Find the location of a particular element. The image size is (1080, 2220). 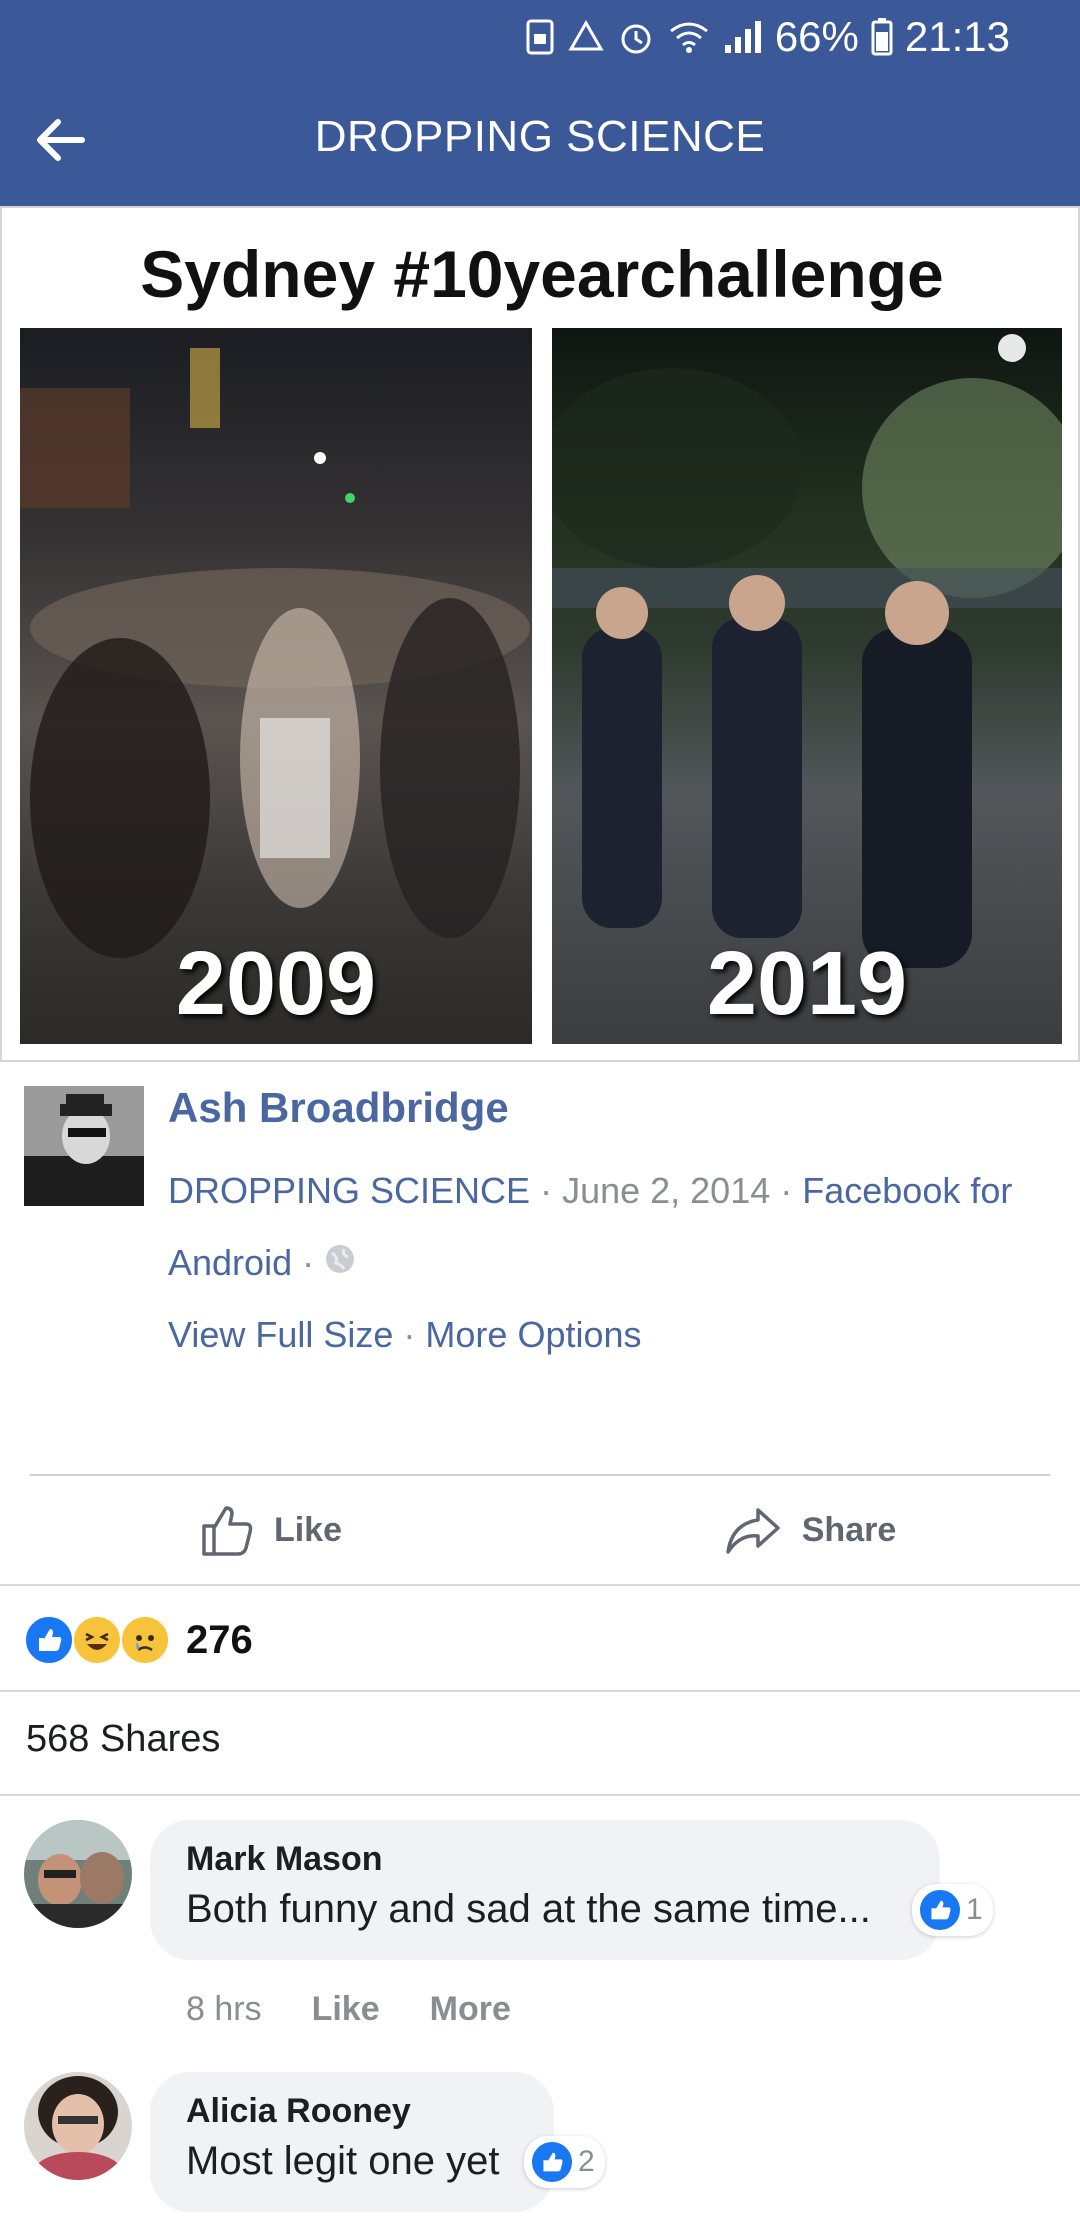

comment-time: 8 hrs is located at coordinates (224, 2009).